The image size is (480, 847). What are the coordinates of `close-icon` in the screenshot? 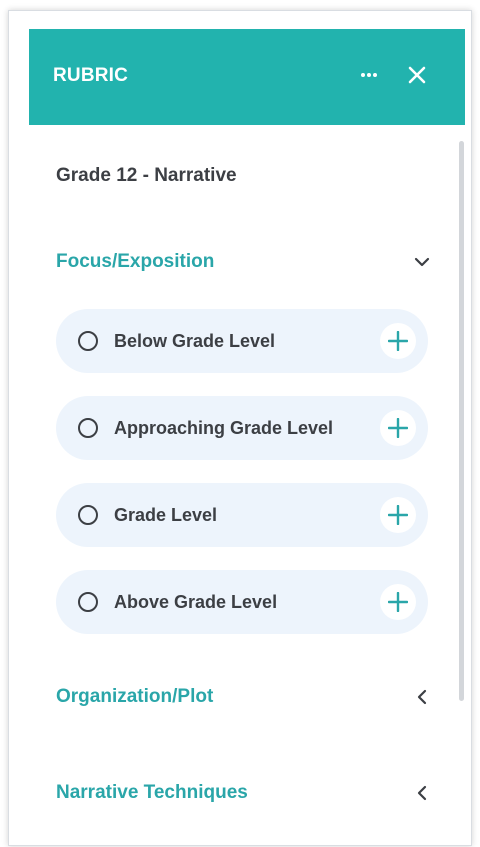 It's located at (417, 75).